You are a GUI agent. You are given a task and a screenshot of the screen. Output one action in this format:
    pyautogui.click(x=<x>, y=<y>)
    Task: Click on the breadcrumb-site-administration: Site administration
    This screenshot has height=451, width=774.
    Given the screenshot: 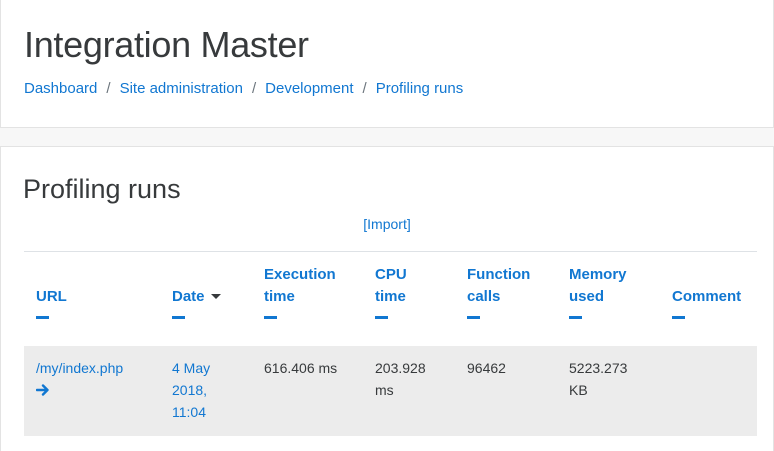 What is the action you would take?
    pyautogui.click(x=181, y=89)
    